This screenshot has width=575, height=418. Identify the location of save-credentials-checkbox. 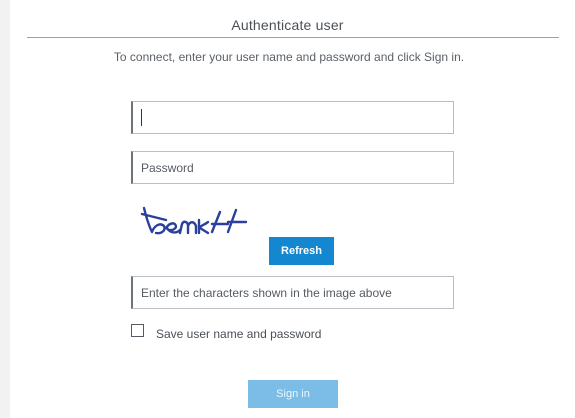
(137, 330).